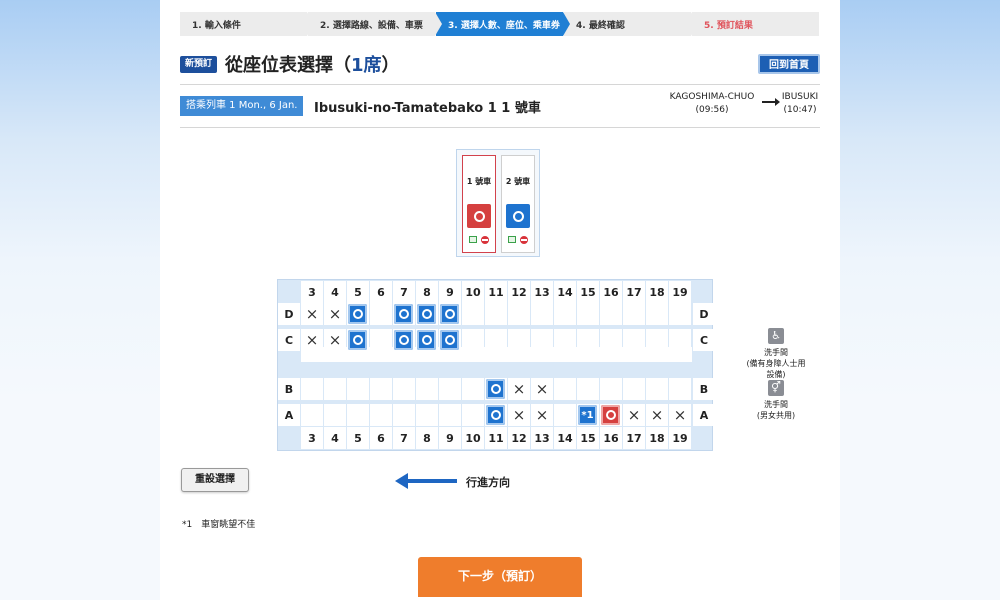 The width and height of the screenshot is (1000, 600). What do you see at coordinates (680, 292) in the screenshot?
I see `column-number: 19` at bounding box center [680, 292].